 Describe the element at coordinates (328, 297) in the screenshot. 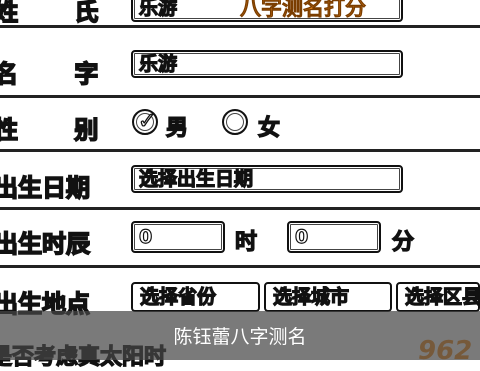

I see `city-select: 选择城市` at that location.